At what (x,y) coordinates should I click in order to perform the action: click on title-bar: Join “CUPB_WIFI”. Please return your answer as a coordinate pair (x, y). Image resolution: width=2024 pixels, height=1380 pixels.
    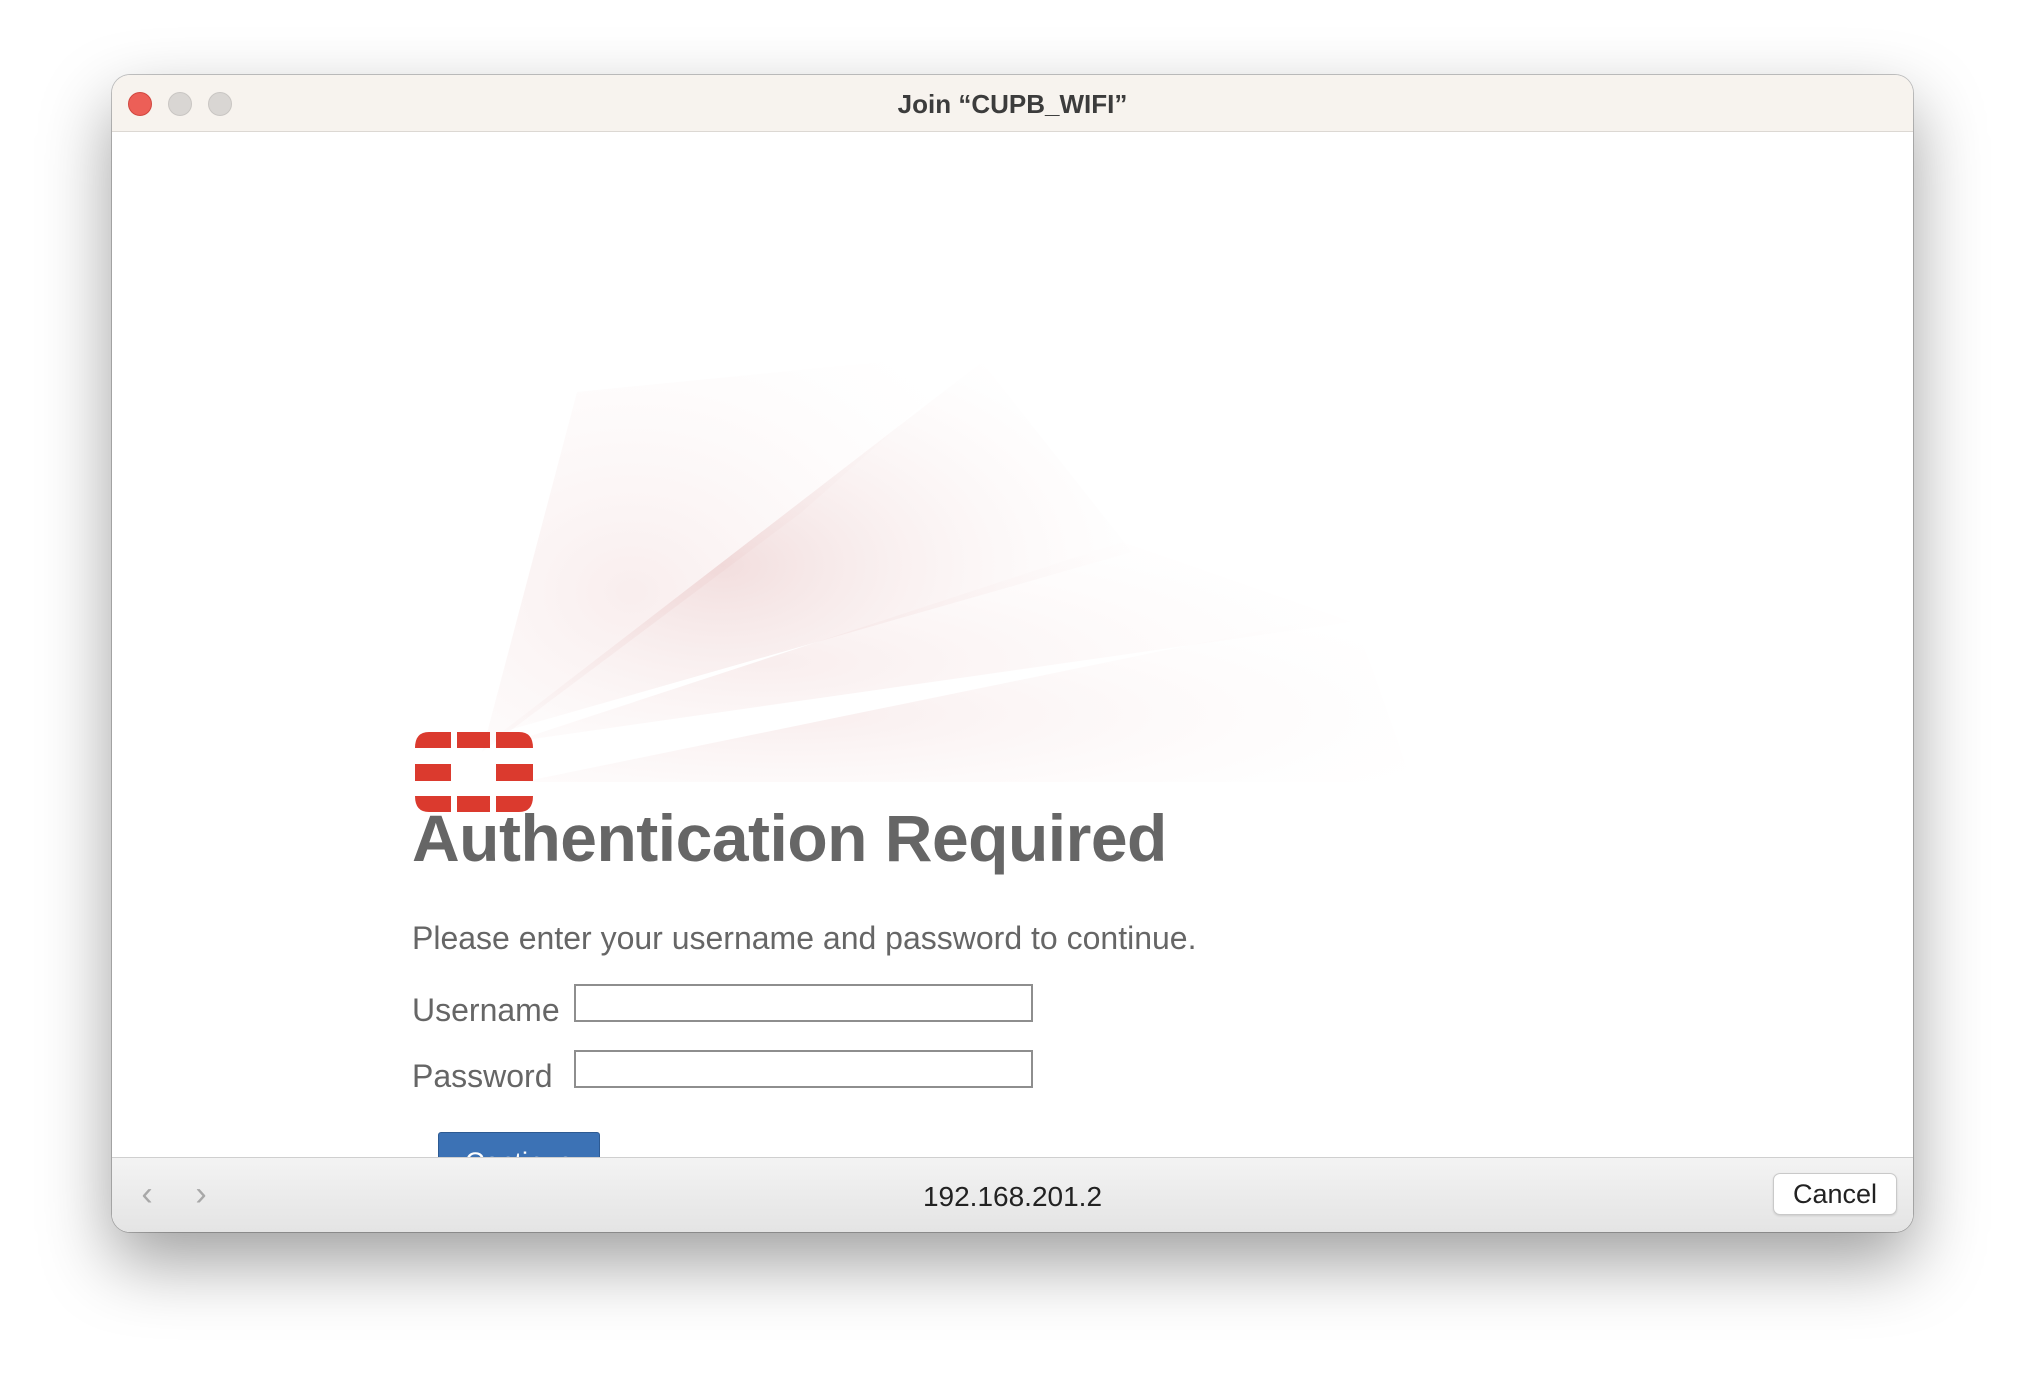
    Looking at the image, I should click on (1012, 103).